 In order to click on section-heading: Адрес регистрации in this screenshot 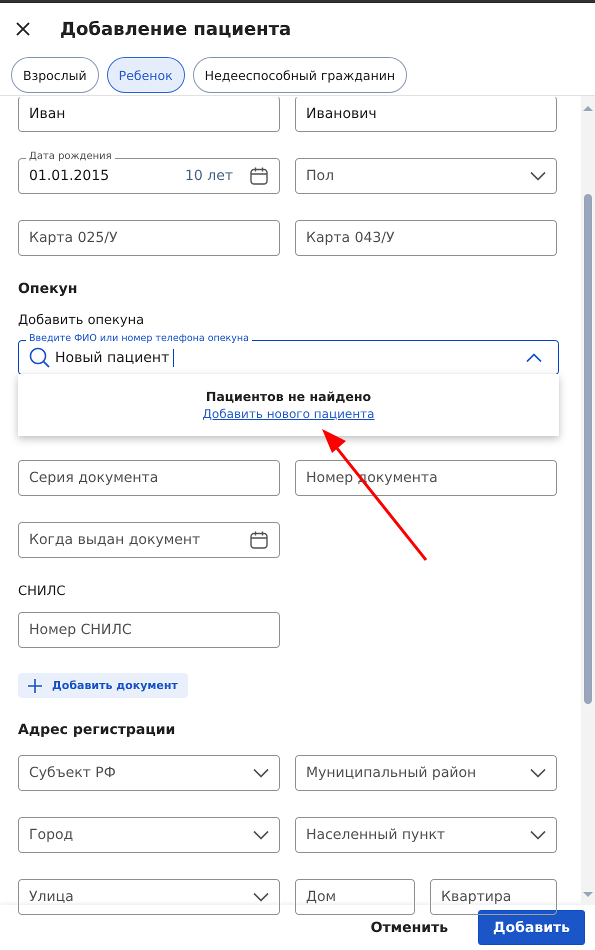, I will do `click(97, 730)`.